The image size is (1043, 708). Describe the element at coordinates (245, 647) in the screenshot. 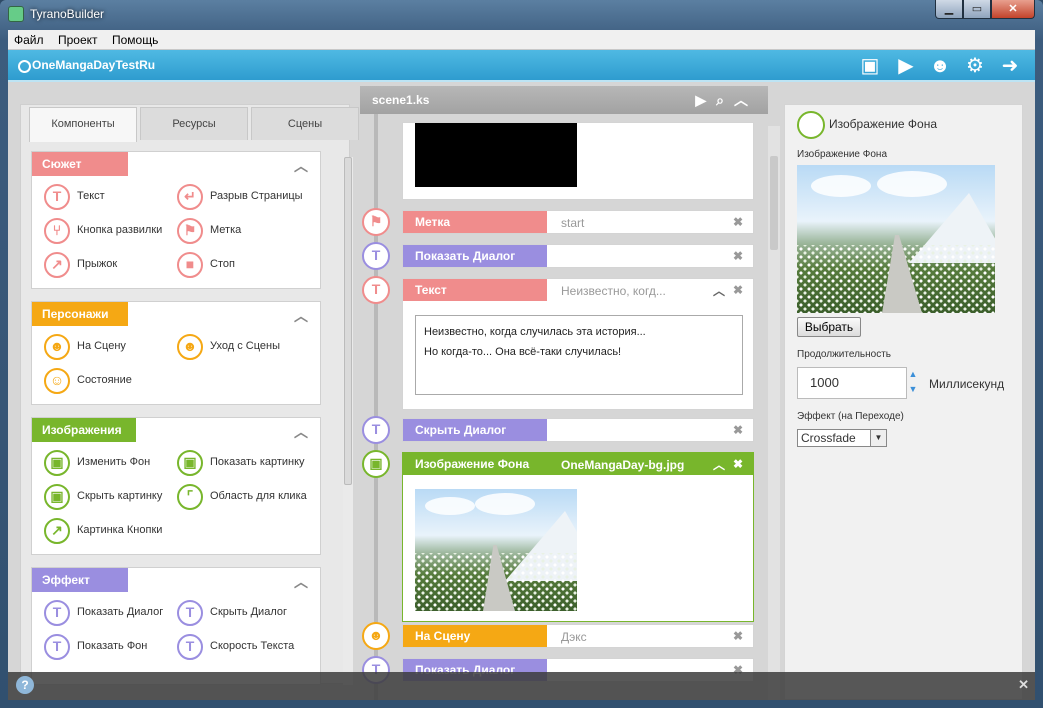

I see `component-text-speed: T Скорость Текста` at that location.